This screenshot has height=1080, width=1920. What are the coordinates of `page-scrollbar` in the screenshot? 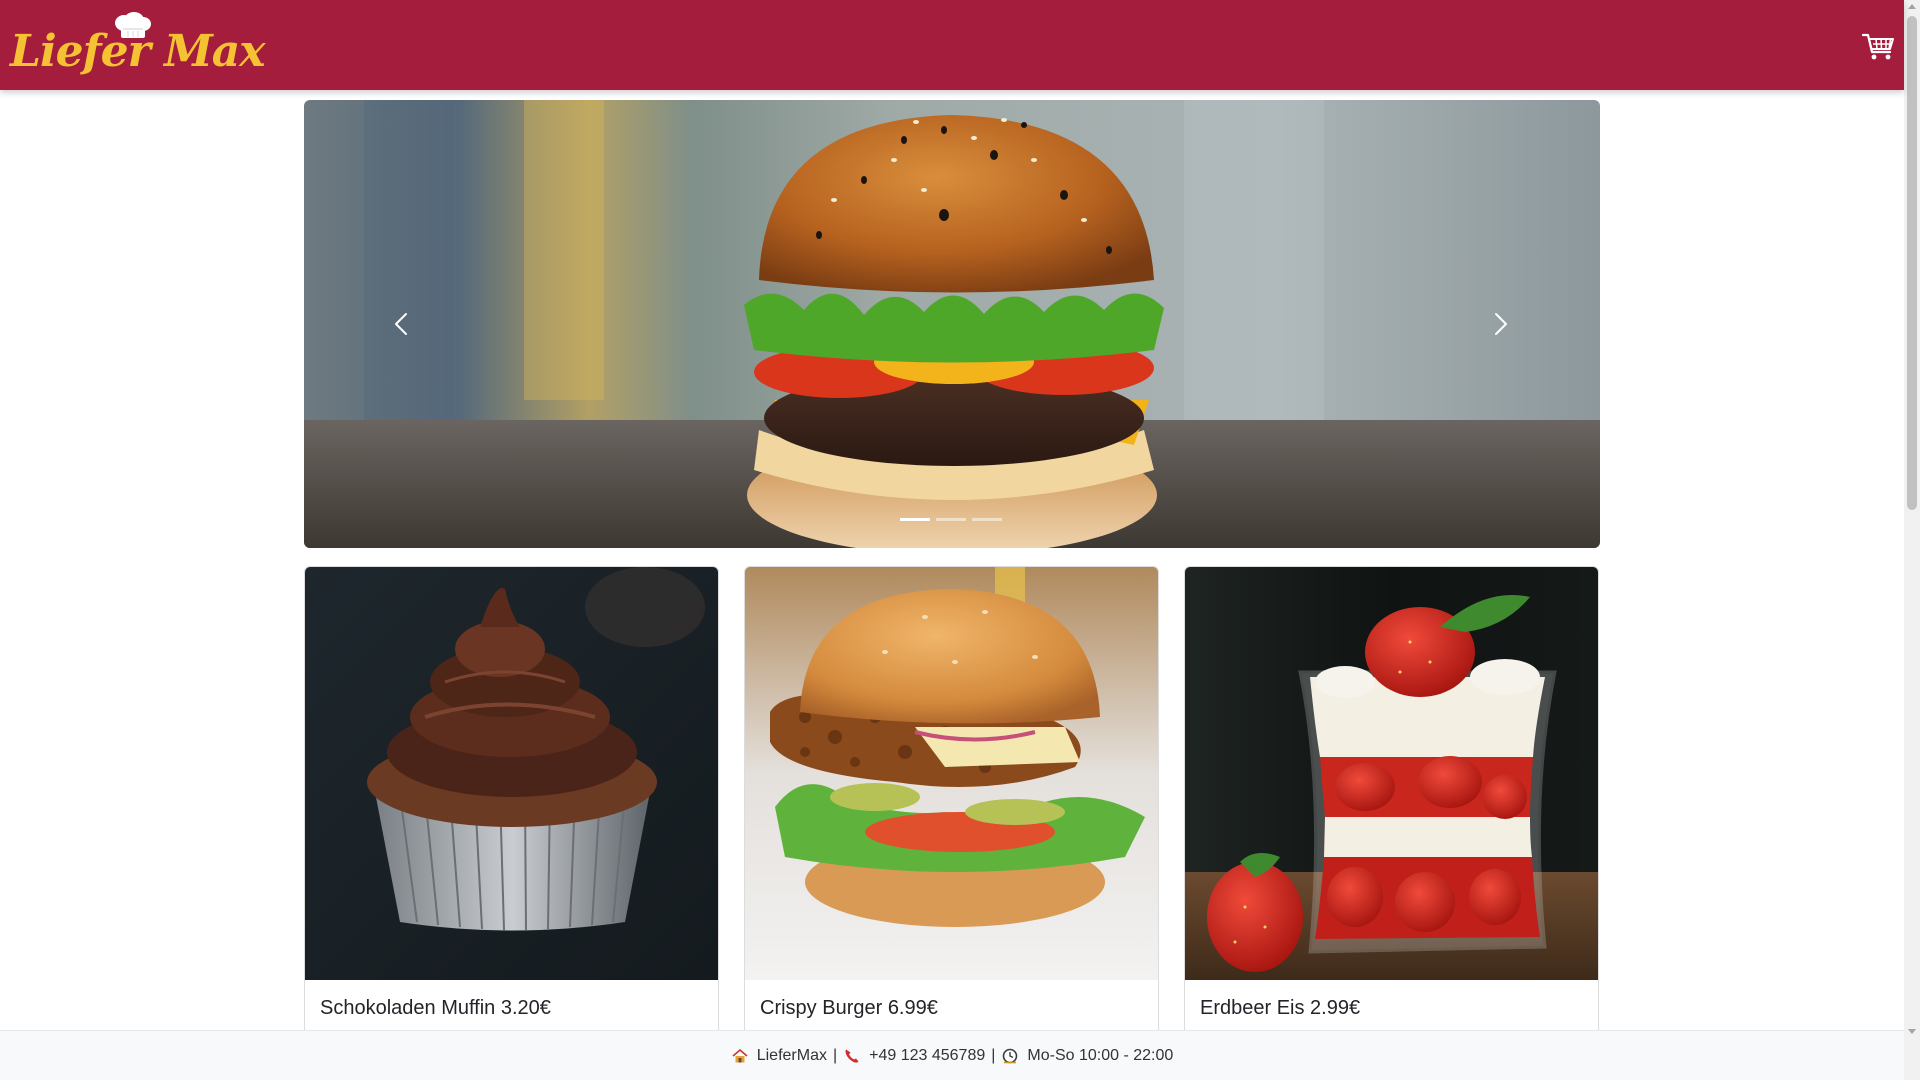 It's located at (1912, 540).